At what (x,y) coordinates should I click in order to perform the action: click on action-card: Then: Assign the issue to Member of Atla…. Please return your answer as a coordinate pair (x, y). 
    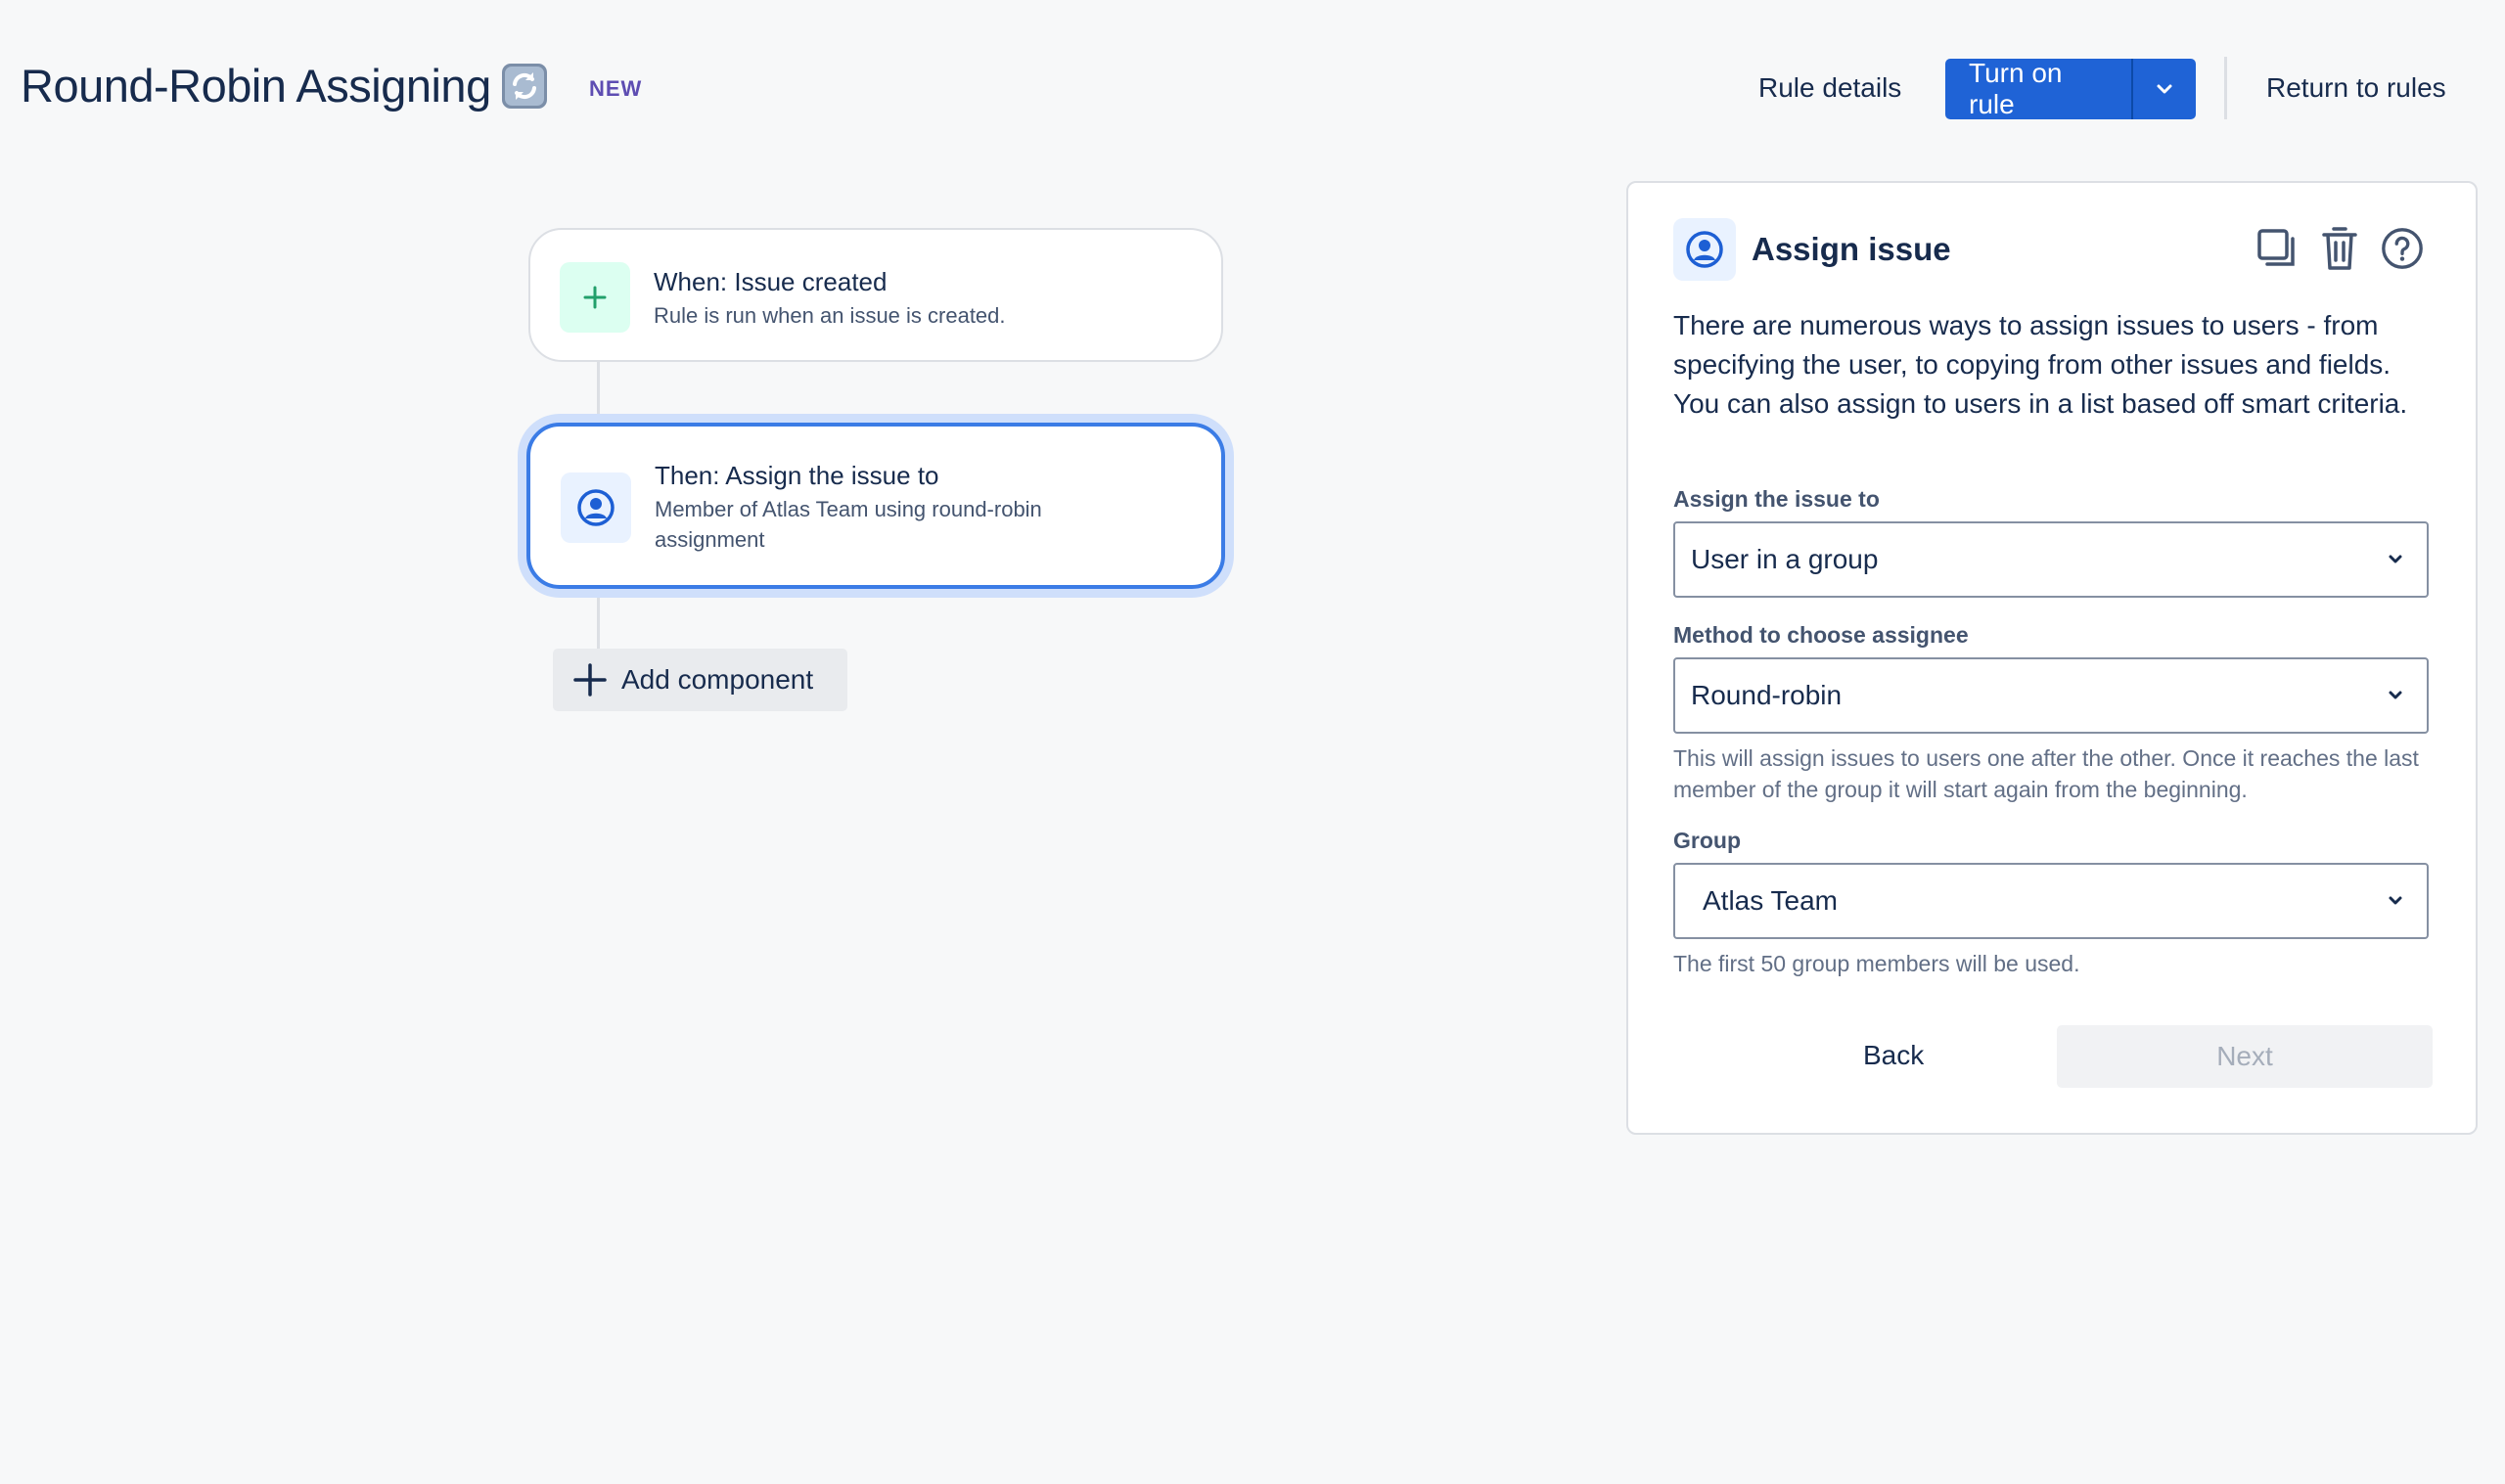
    Looking at the image, I should click on (875, 506).